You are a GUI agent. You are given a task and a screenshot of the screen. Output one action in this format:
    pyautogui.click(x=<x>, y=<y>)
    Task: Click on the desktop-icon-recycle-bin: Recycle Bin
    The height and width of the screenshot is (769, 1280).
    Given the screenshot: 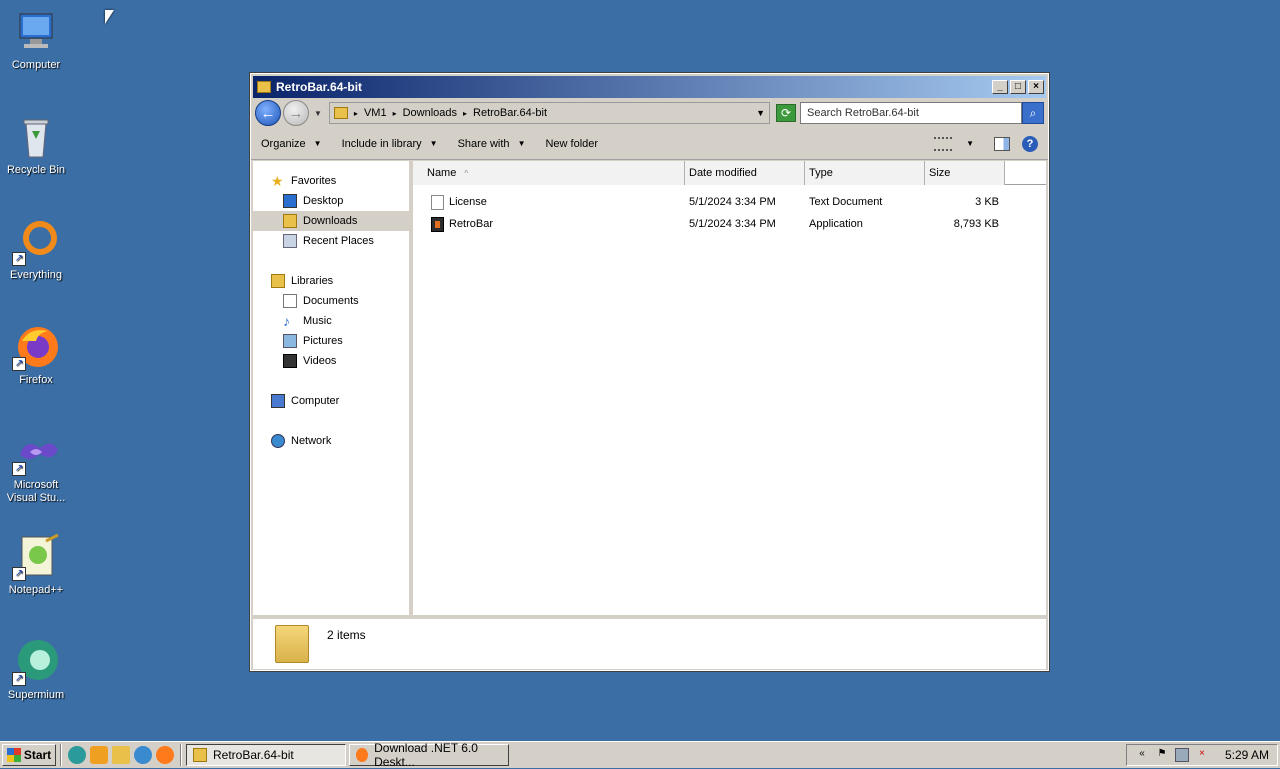 What is the action you would take?
    pyautogui.click(x=36, y=145)
    